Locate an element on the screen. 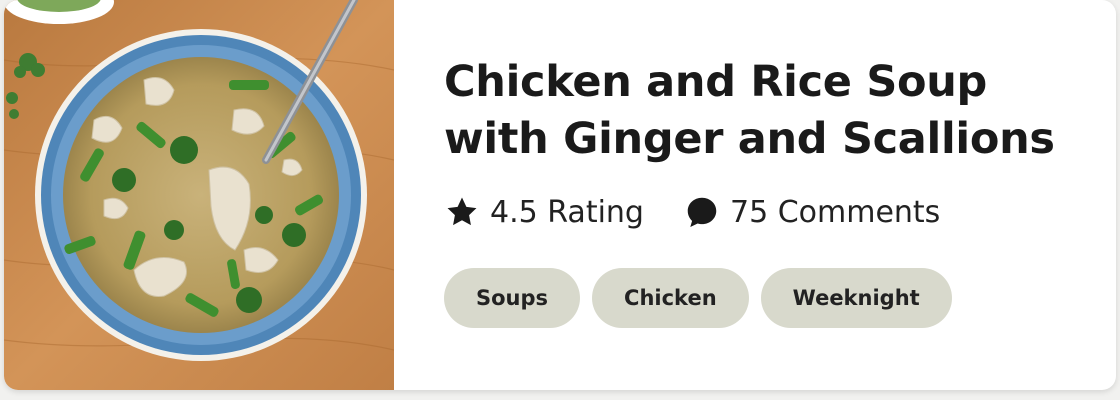  rating: 4.5 Rating is located at coordinates (544, 212).